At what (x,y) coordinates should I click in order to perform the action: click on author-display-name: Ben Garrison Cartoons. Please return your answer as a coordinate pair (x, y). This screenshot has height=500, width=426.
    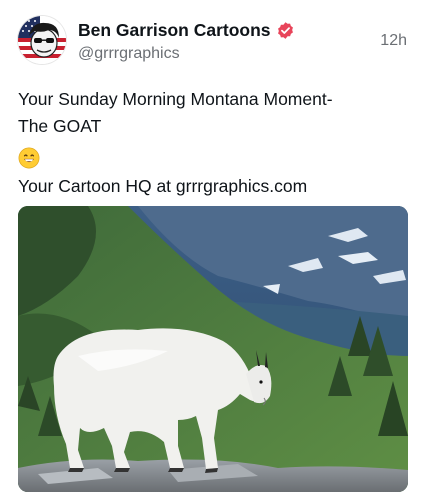
    Looking at the image, I should click on (186, 30).